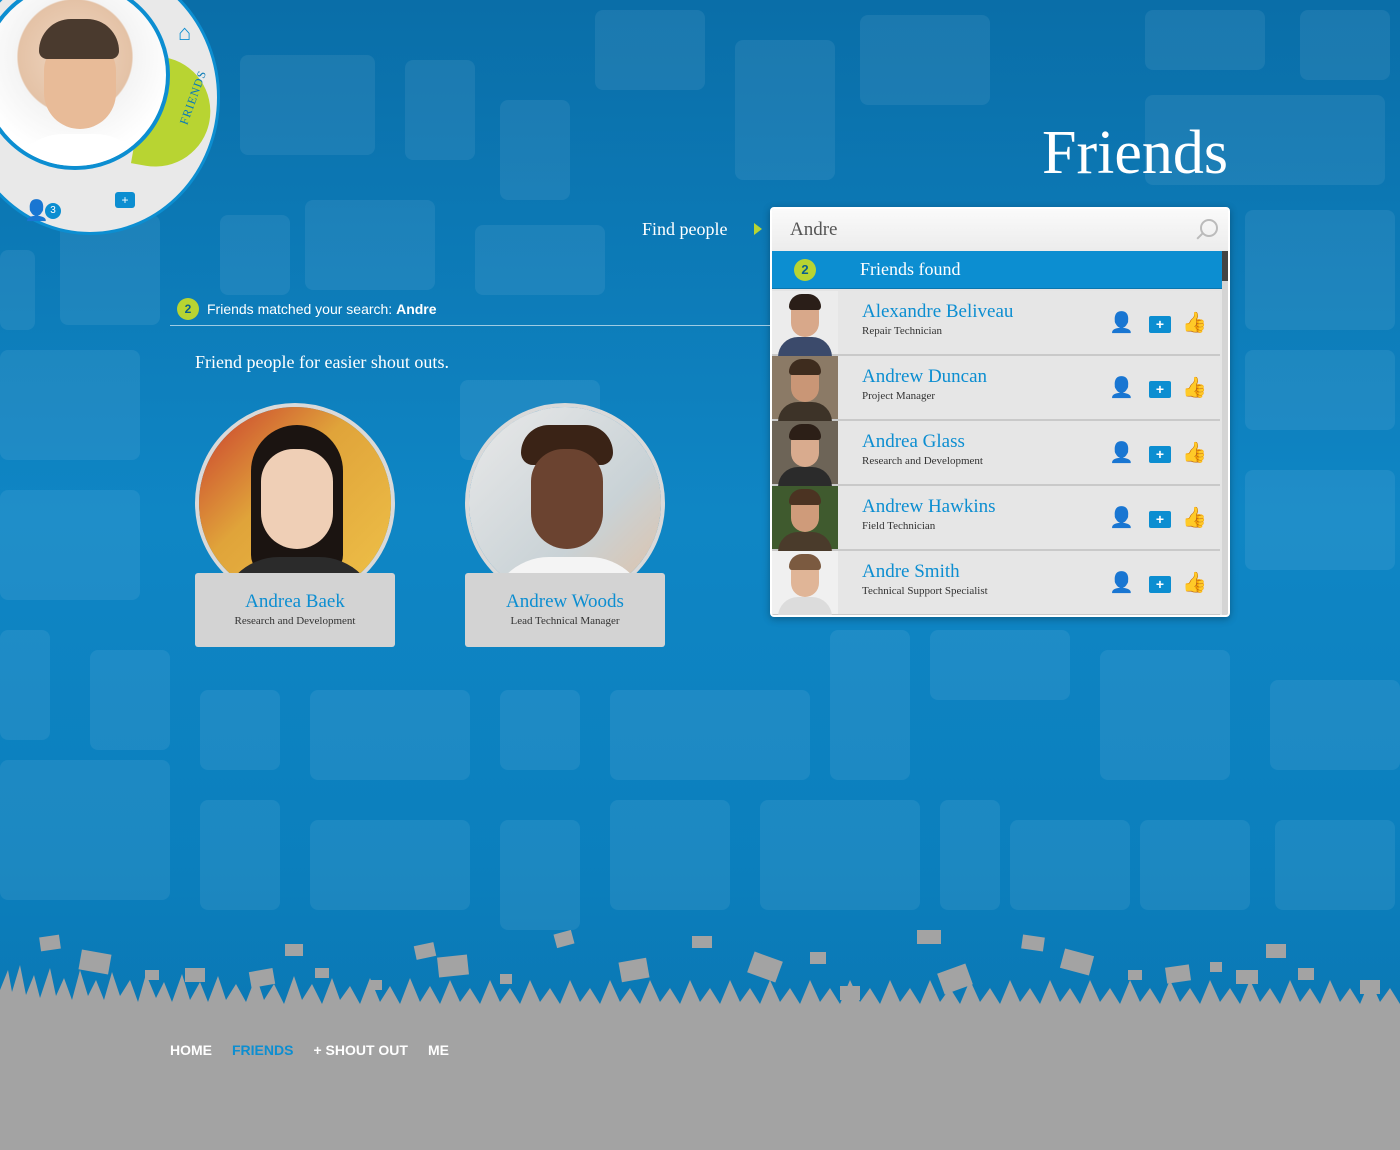 The height and width of the screenshot is (1150, 1400). What do you see at coordinates (910, 269) in the screenshot?
I see `results-header-label: Friends found` at bounding box center [910, 269].